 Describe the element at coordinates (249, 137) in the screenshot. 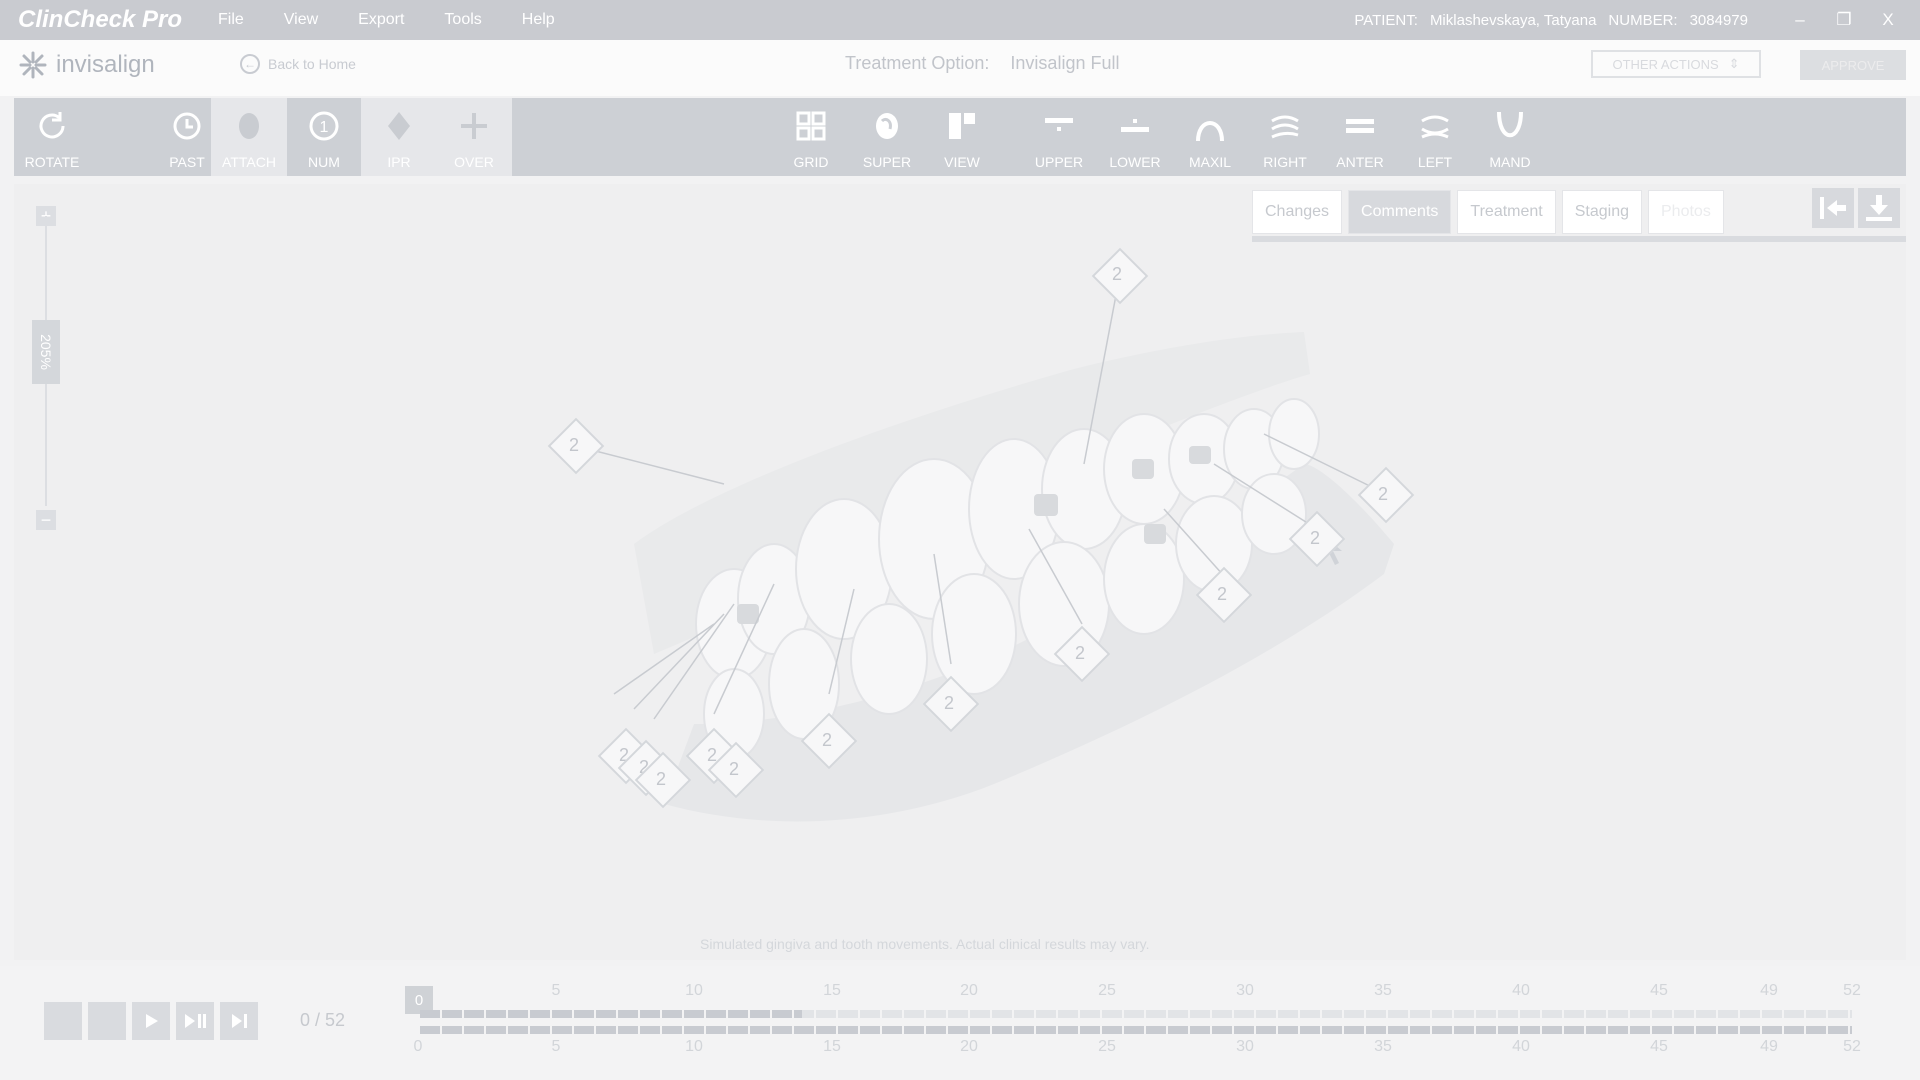

I see `tool-attach: ATTACH` at that location.